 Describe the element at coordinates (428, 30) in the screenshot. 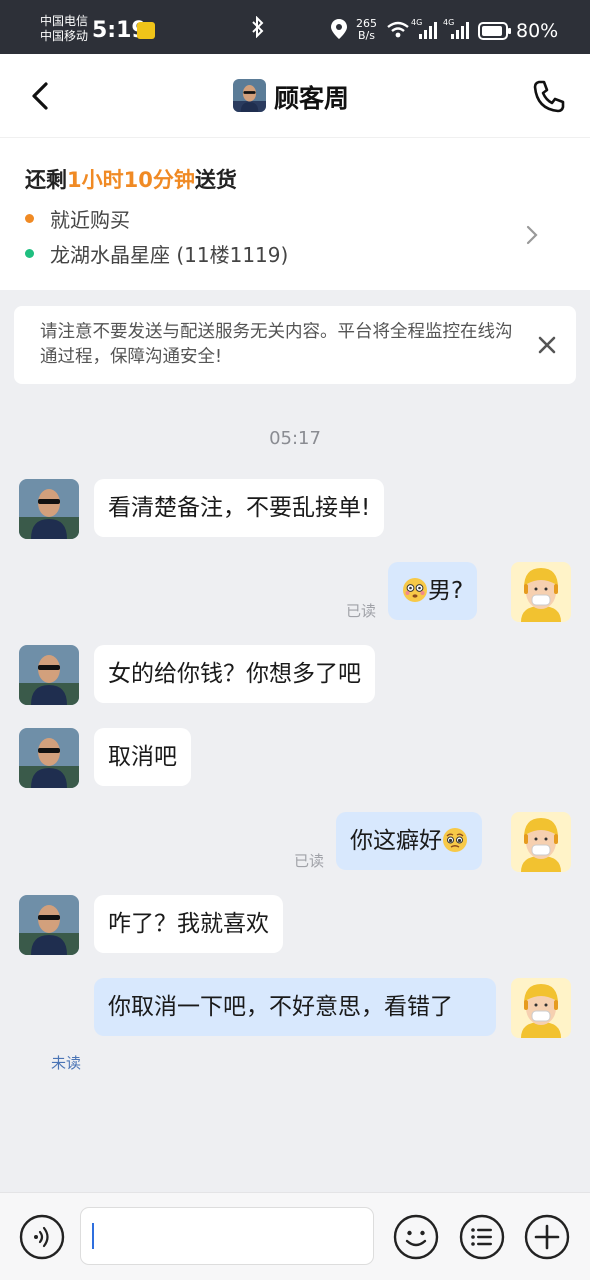

I see `signal-1-icon` at that location.